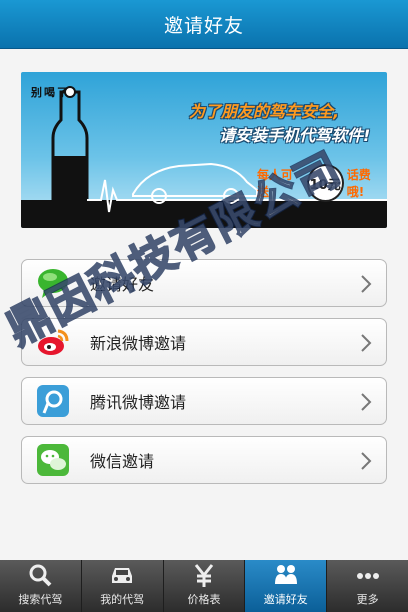 This screenshot has height=612, width=408. I want to click on banner-promo: 每人可送 10元 话费哦!, so click(322, 183).